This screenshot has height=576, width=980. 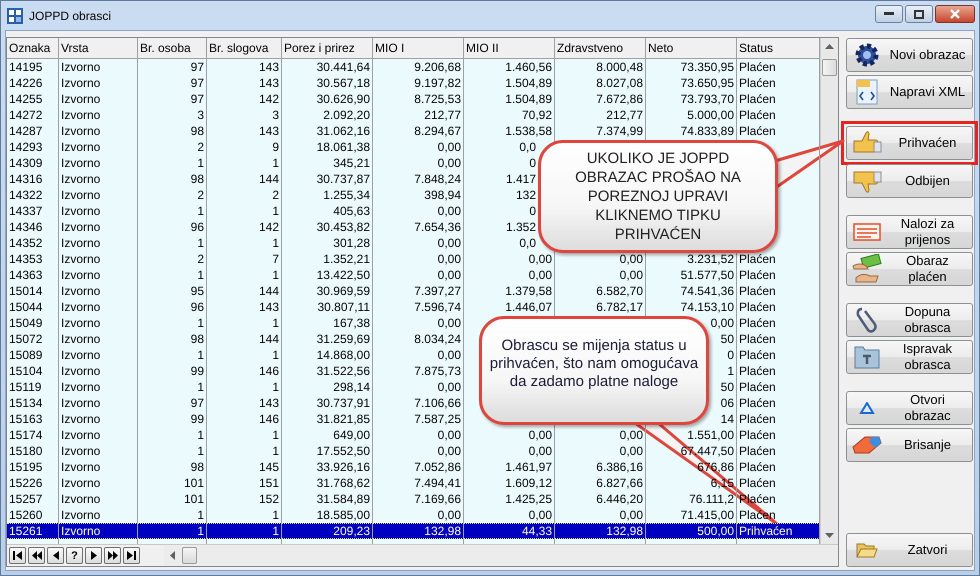 I want to click on table-cell: 6.827,66, so click(x=619, y=483).